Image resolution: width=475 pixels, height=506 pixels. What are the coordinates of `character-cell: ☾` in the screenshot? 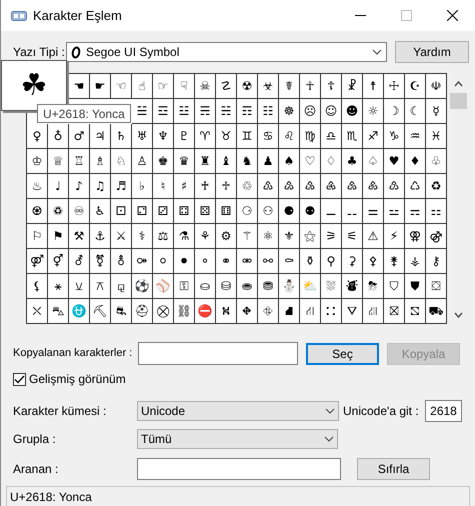 It's located at (415, 111).